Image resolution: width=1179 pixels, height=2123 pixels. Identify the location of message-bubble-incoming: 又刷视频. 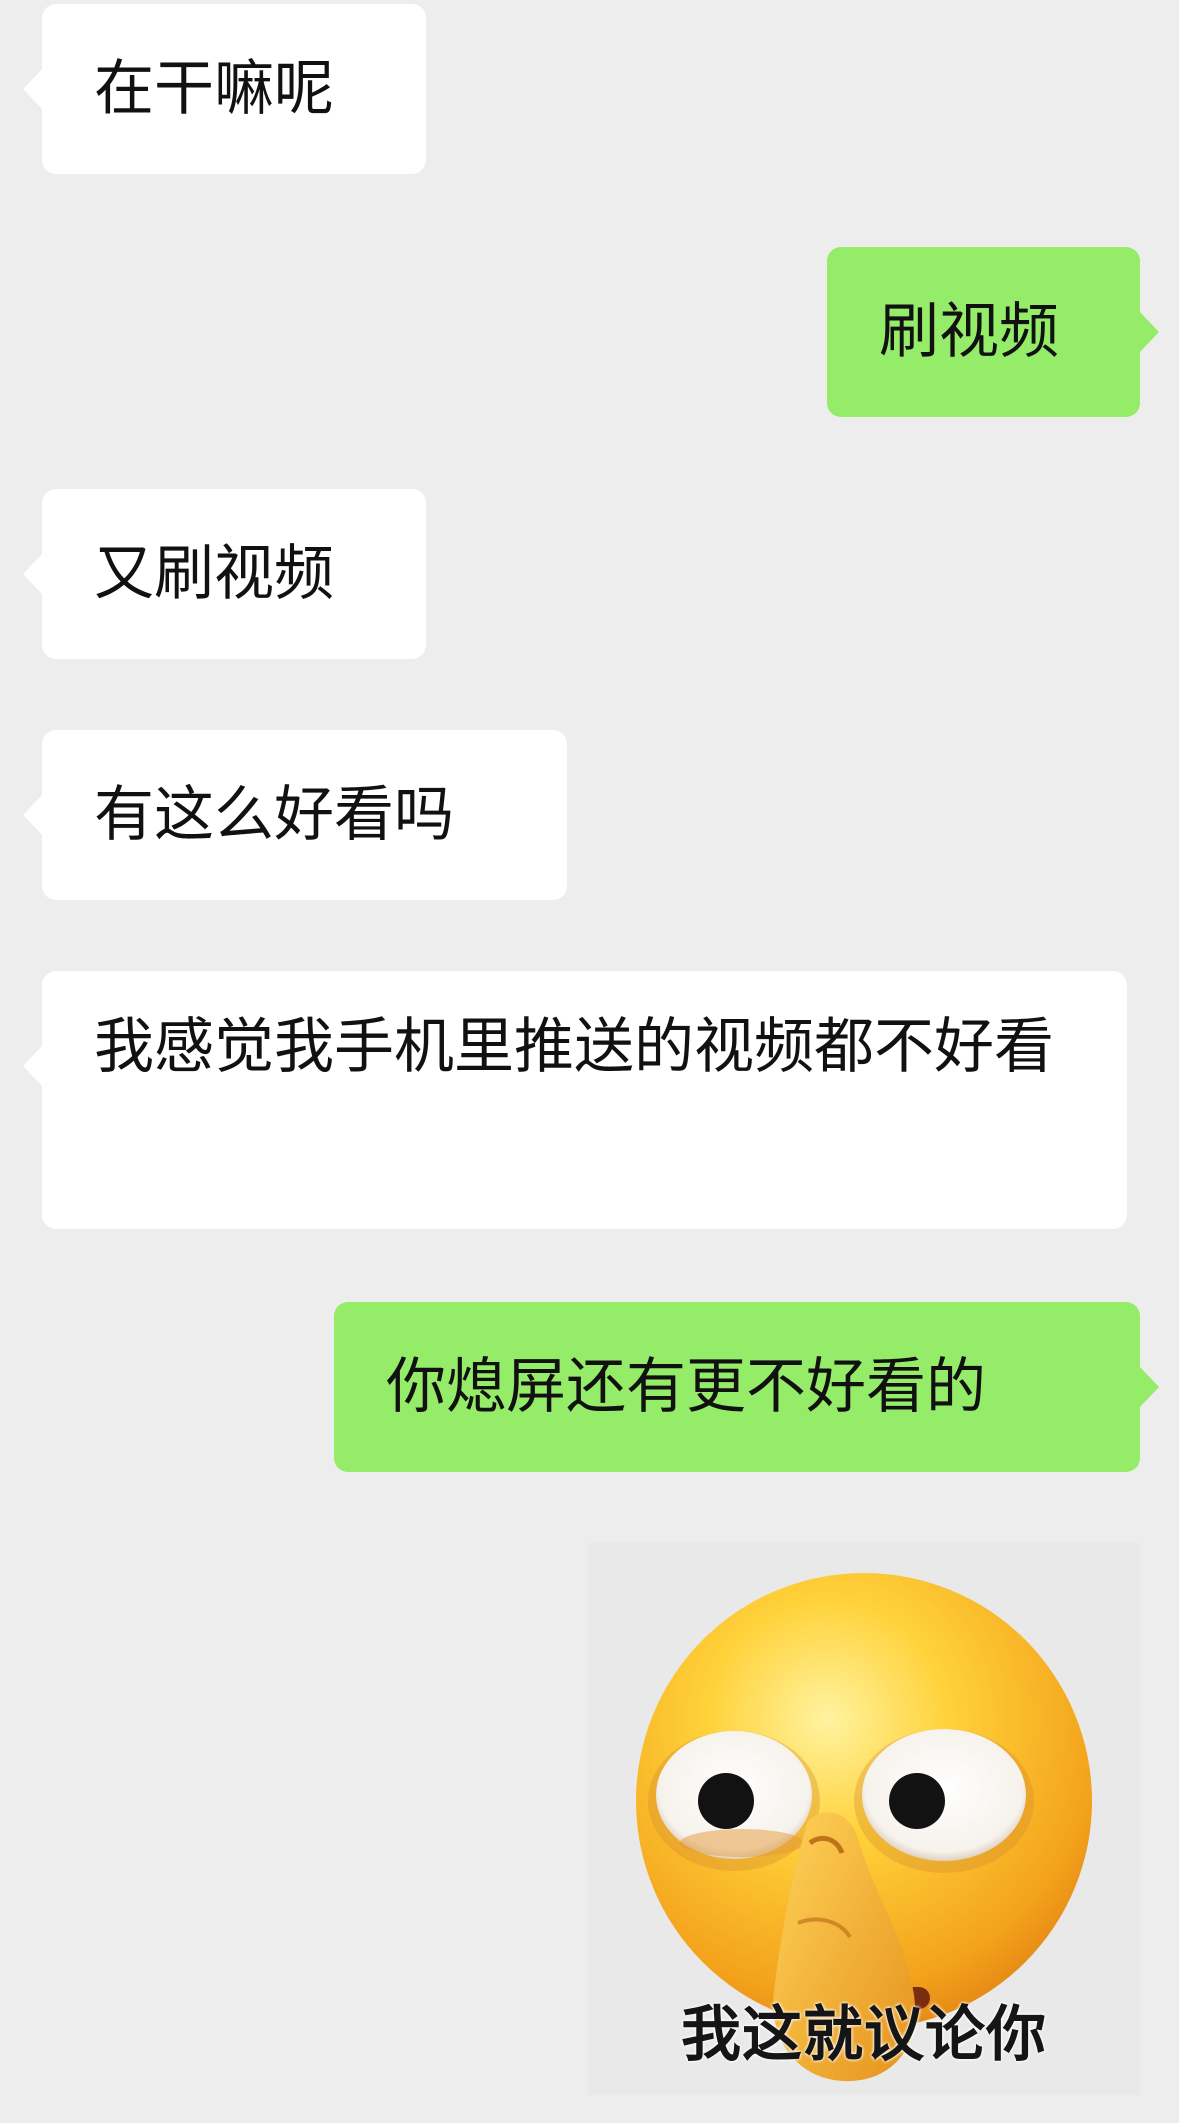
(224, 574).